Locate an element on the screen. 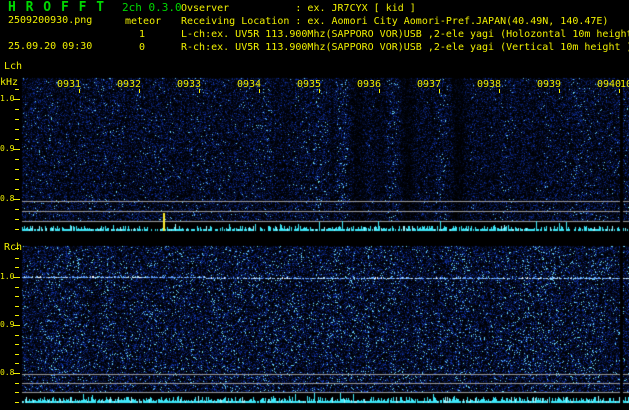 The height and width of the screenshot is (410, 629). time-label: 0931 is located at coordinates (69, 84).